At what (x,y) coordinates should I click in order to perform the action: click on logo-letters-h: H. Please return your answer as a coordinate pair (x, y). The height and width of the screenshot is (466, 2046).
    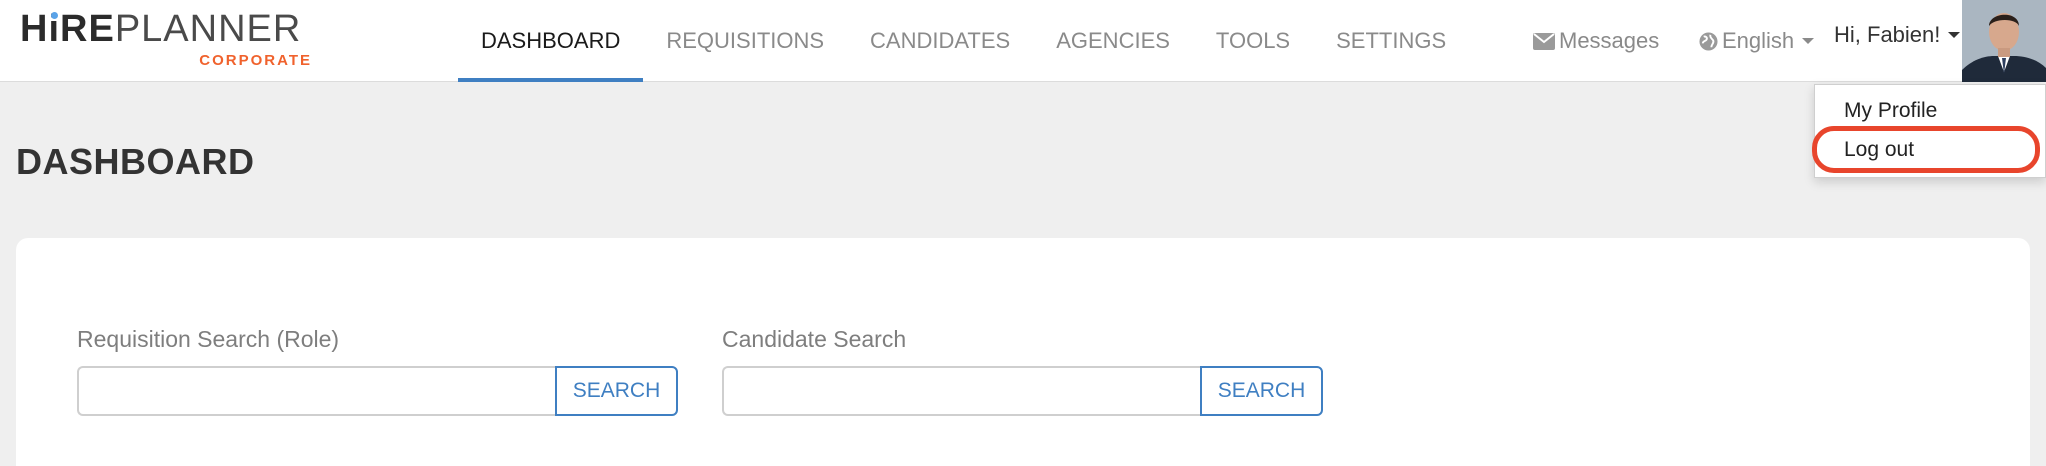
    Looking at the image, I should click on (34, 29).